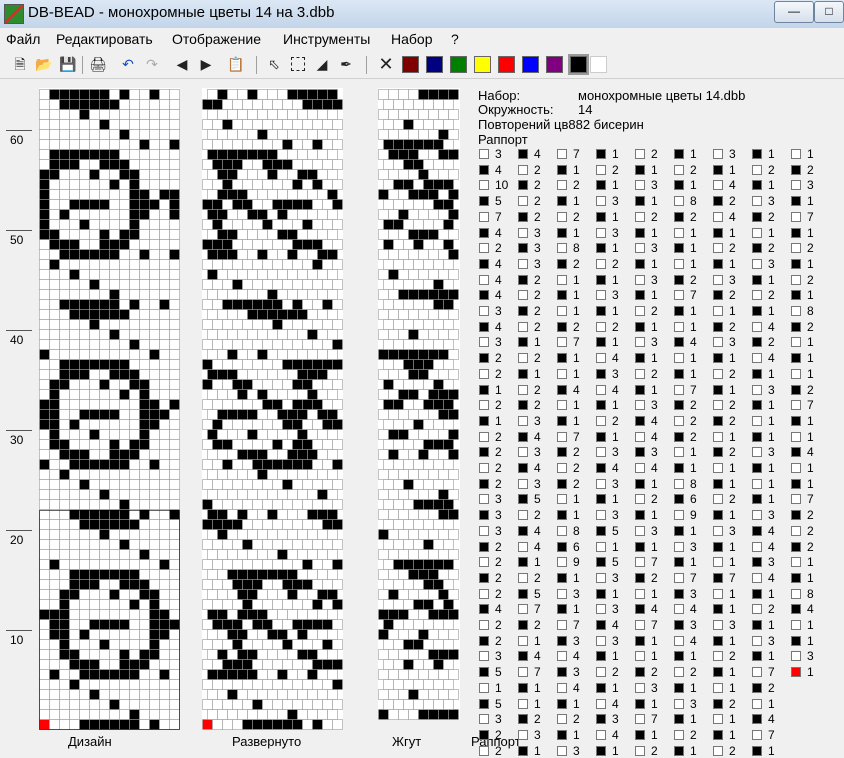  I want to click on expanded-grid, so click(272, 409).